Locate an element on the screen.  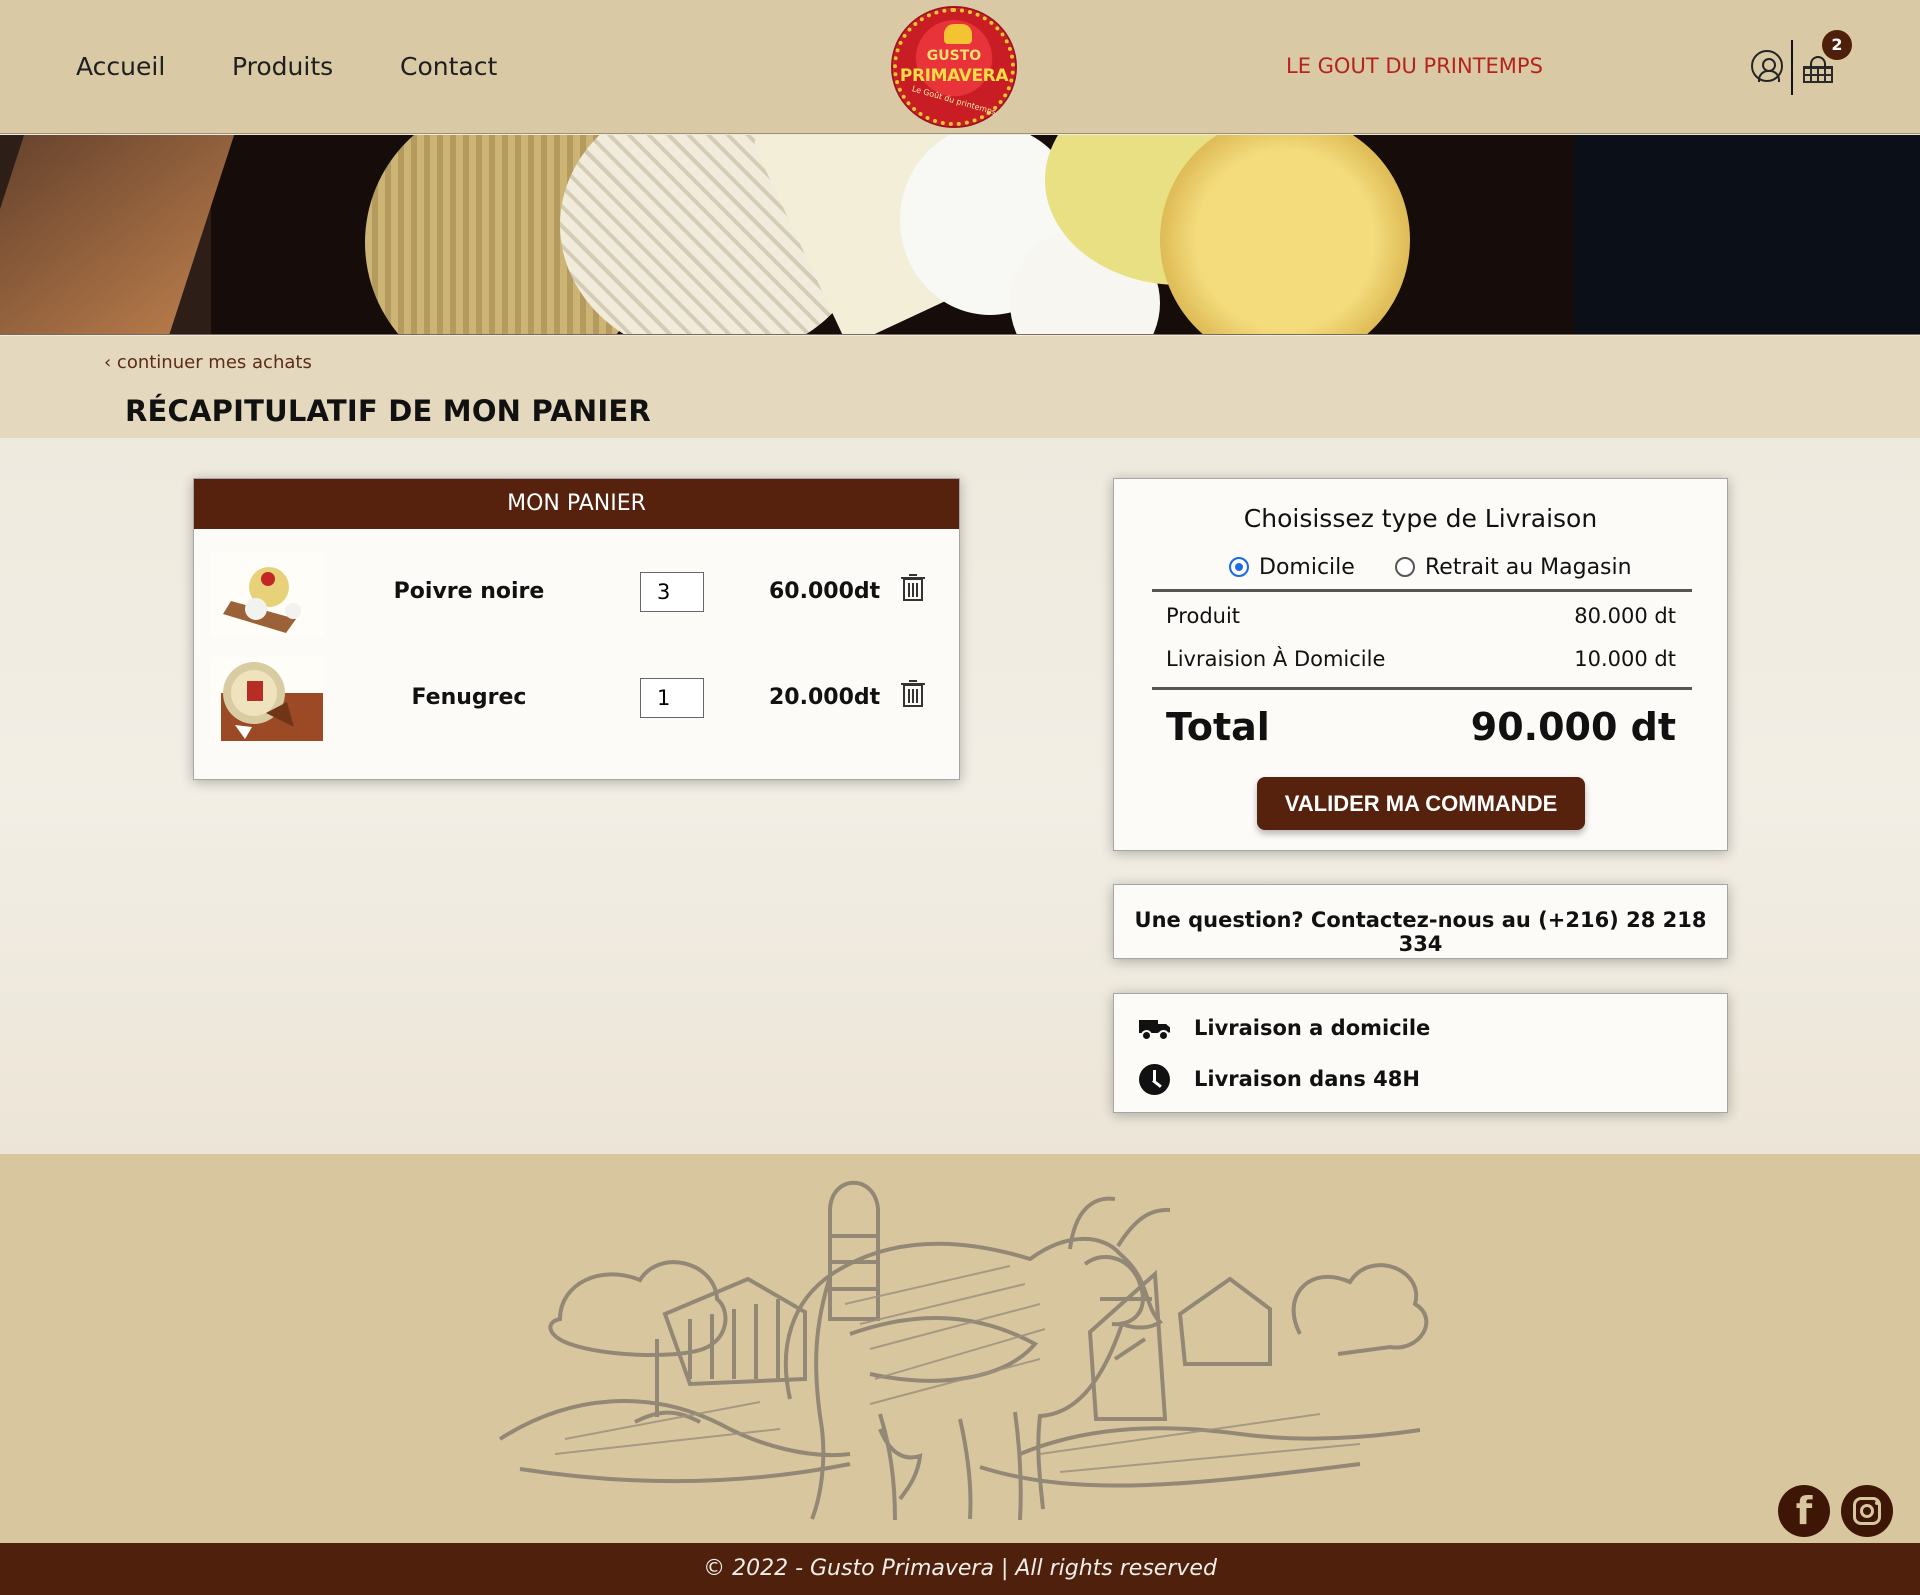
delivery-option-domicile: Domicile is located at coordinates (1292, 567).